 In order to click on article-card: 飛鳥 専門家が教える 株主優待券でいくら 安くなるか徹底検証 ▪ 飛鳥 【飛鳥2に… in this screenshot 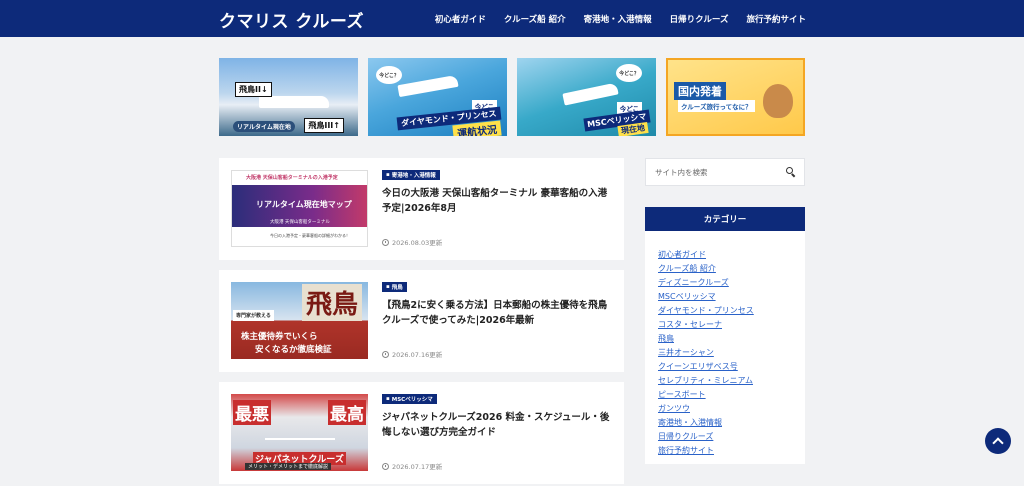, I will do `click(421, 321)`.